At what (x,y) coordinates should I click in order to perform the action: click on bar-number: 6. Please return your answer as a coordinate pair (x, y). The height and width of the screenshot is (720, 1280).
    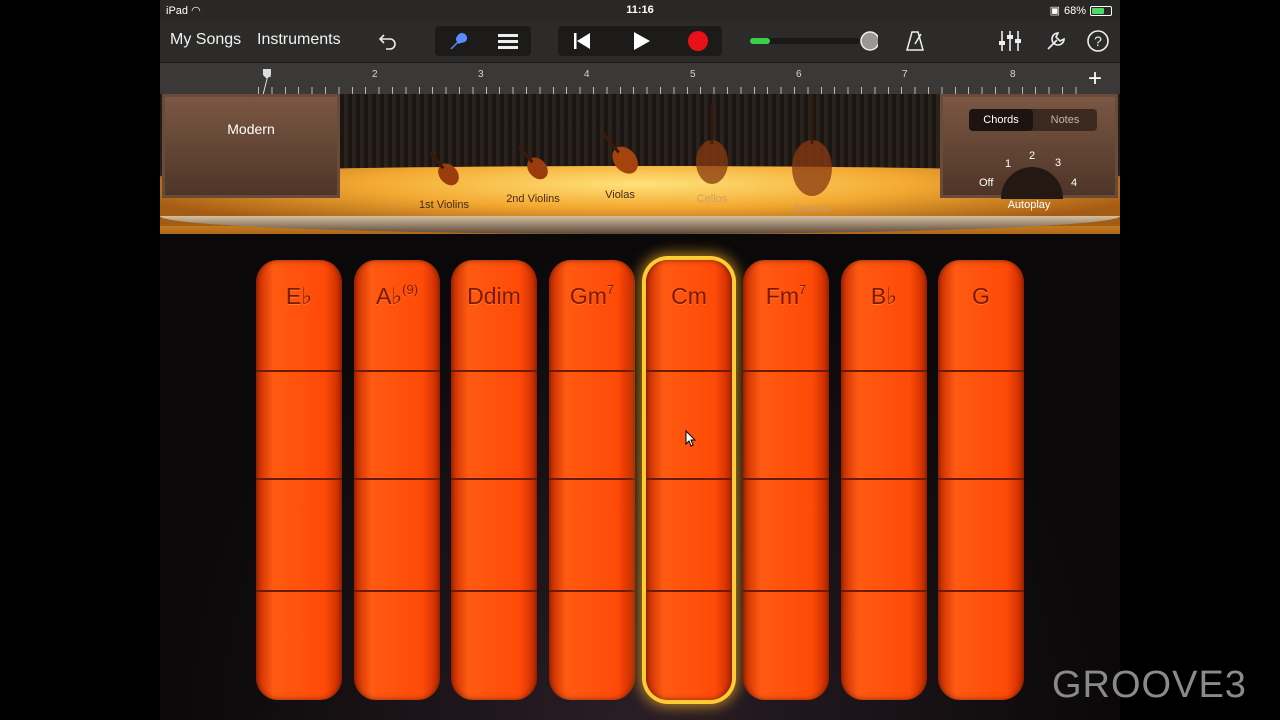
    Looking at the image, I should click on (799, 74).